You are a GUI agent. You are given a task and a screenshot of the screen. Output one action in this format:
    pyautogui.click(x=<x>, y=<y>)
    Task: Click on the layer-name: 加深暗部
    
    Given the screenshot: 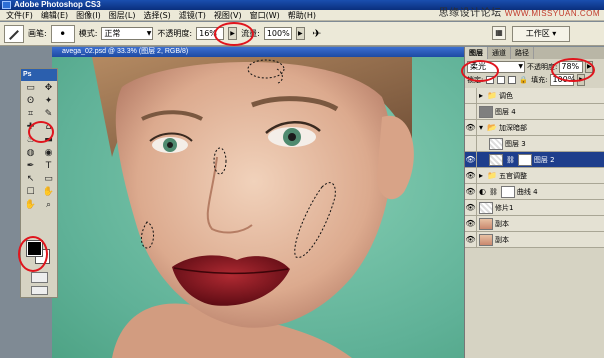 What is the action you would take?
    pyautogui.click(x=512, y=127)
    